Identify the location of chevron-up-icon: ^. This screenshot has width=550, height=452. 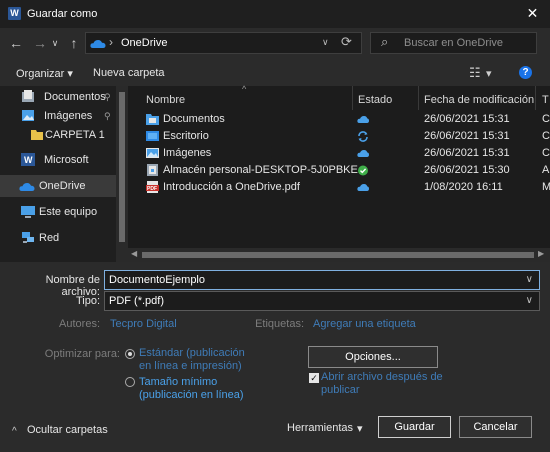
(14, 431).